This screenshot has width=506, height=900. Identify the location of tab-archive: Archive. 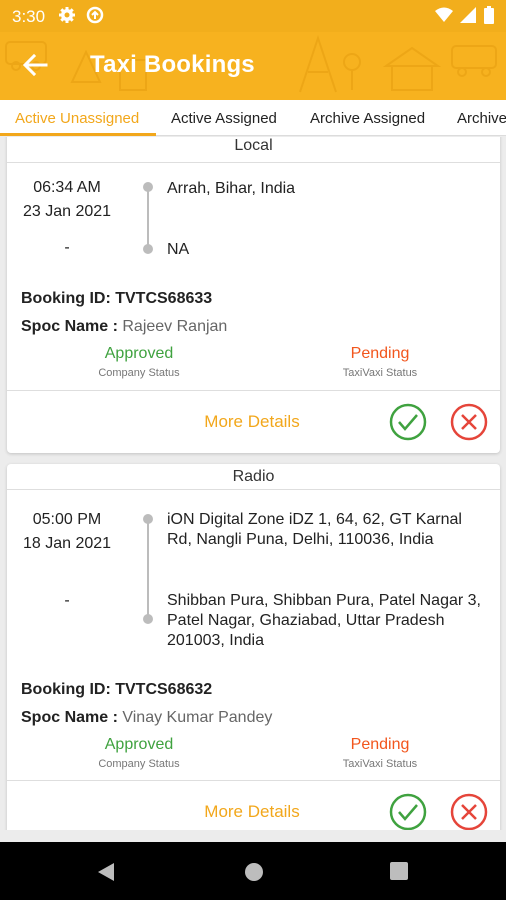
(481, 118).